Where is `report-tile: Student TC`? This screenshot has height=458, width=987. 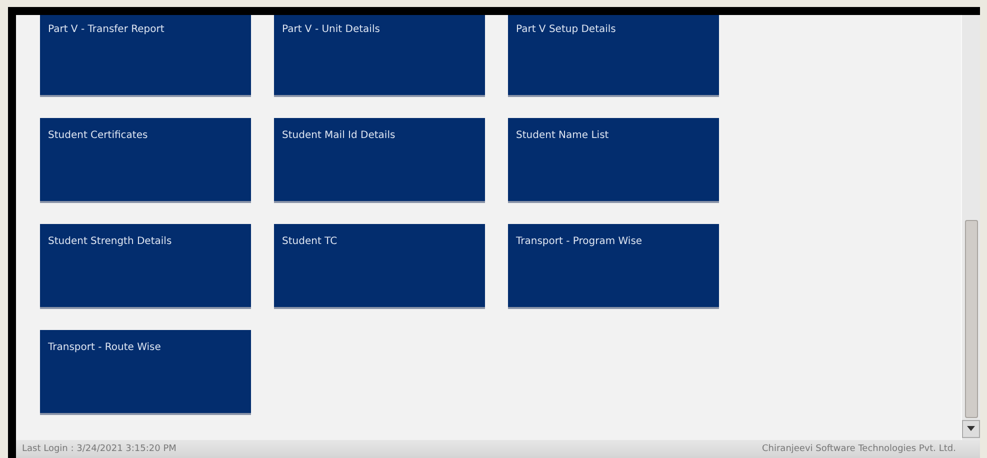
report-tile: Student TC is located at coordinates (379, 266).